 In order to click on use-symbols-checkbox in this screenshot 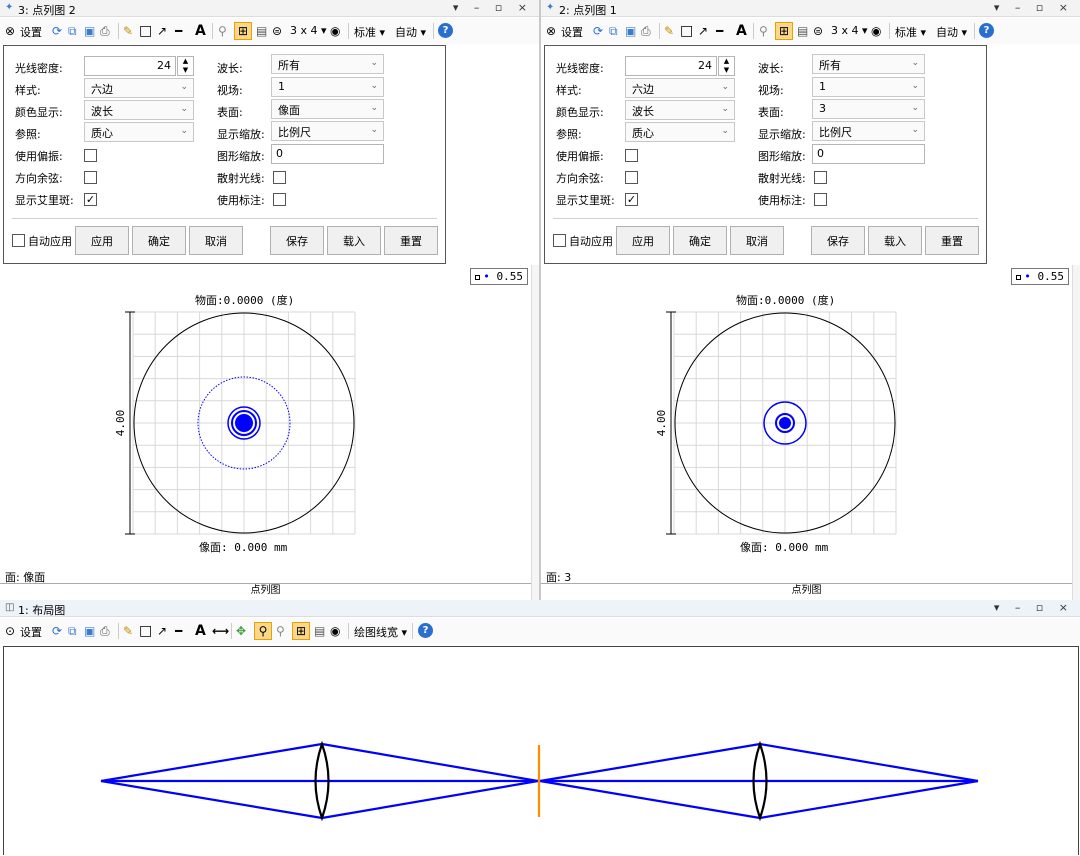, I will do `click(279, 199)`.